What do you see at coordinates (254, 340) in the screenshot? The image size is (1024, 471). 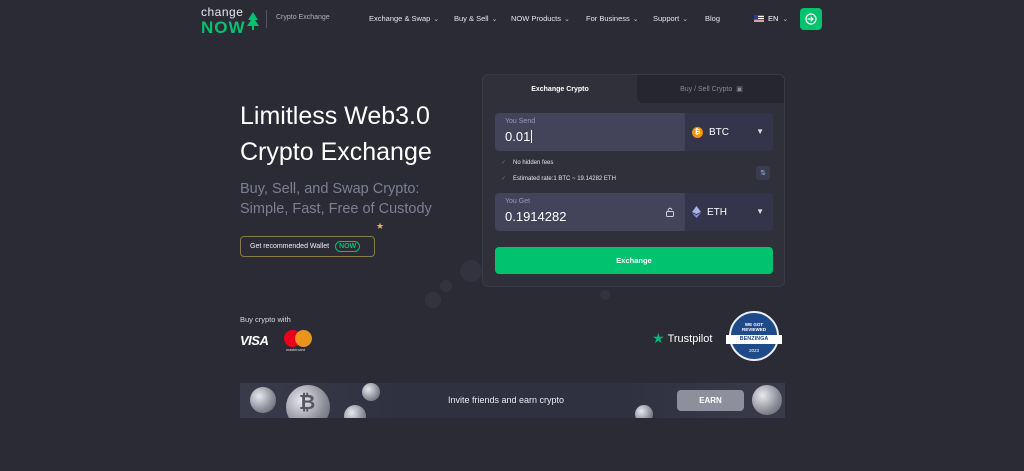 I see `visa-logo: VISA` at bounding box center [254, 340].